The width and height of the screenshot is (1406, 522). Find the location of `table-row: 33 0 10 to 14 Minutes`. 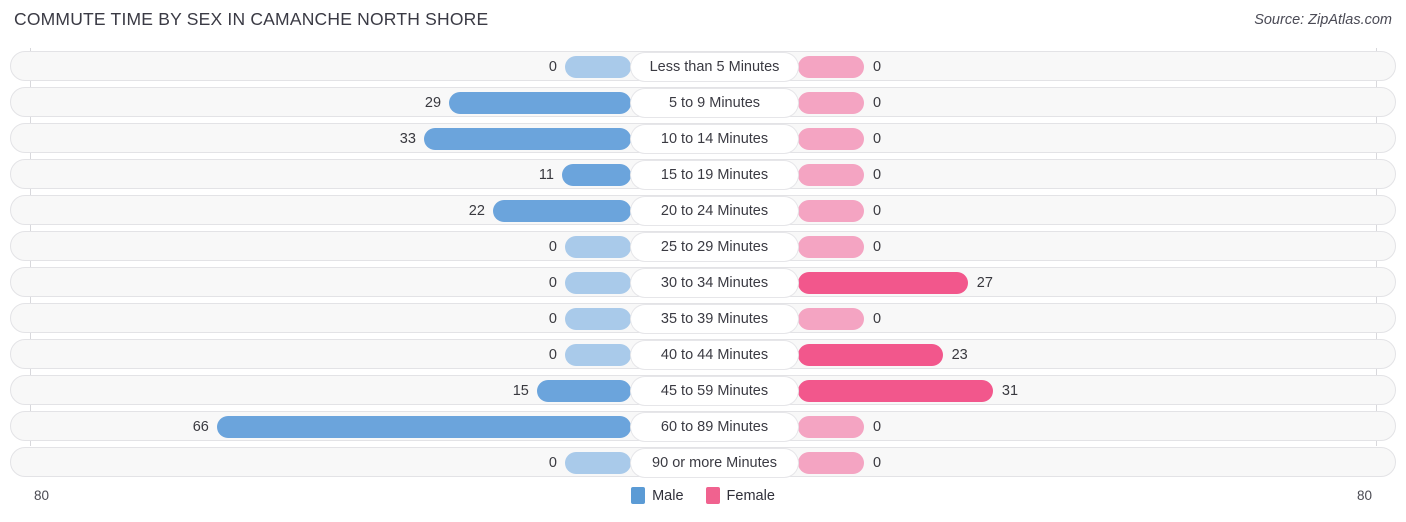

table-row: 33 0 10 to 14 Minutes is located at coordinates (703, 138).